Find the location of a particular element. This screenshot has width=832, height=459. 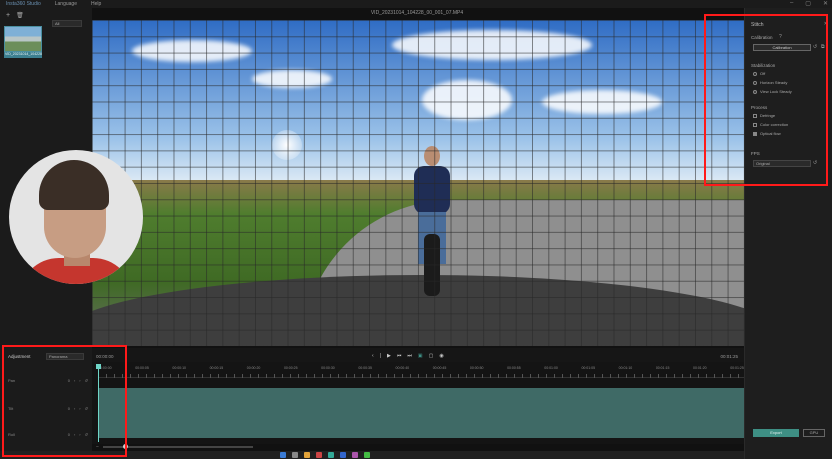

timeline-zoom: − is located at coordinates (186, 447).